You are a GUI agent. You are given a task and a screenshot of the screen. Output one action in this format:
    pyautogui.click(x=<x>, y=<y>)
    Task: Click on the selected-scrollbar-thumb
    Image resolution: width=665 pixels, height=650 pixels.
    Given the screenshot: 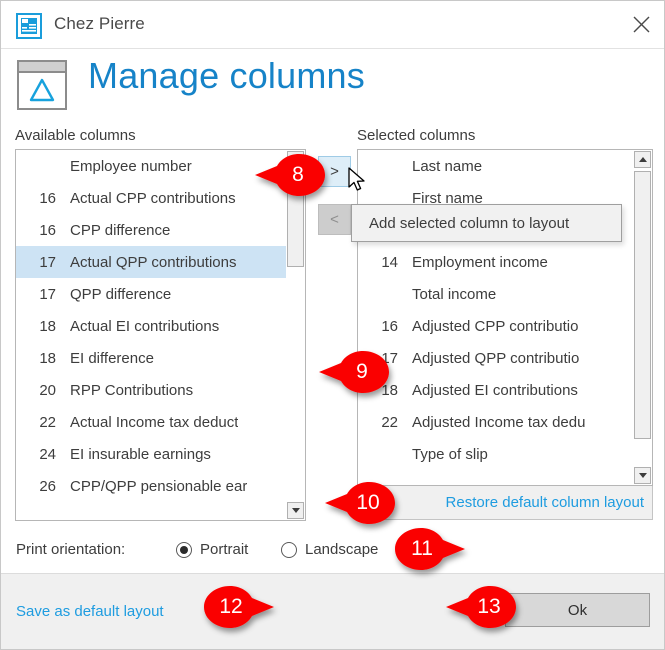 What is the action you would take?
    pyautogui.click(x=642, y=305)
    